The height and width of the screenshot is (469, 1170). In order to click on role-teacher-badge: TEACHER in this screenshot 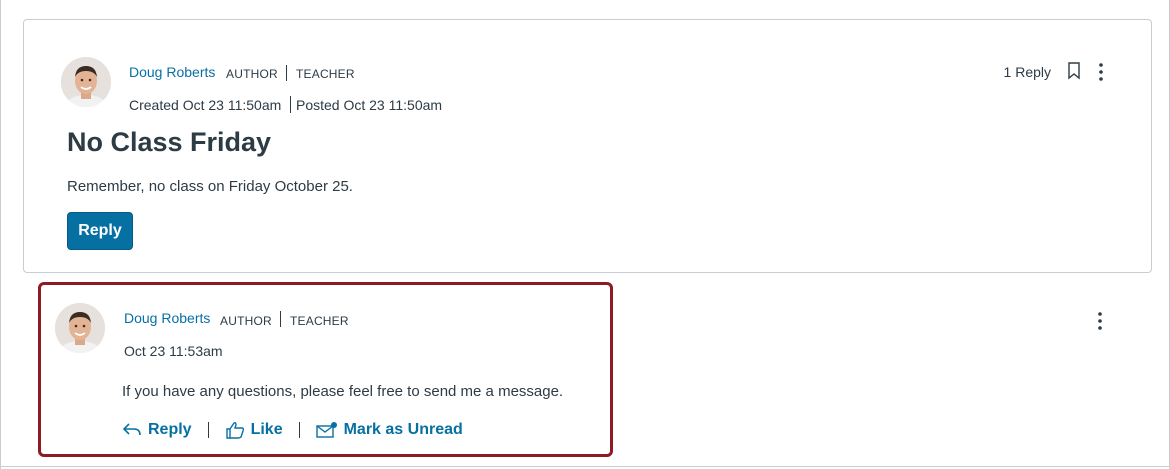, I will do `click(325, 74)`.